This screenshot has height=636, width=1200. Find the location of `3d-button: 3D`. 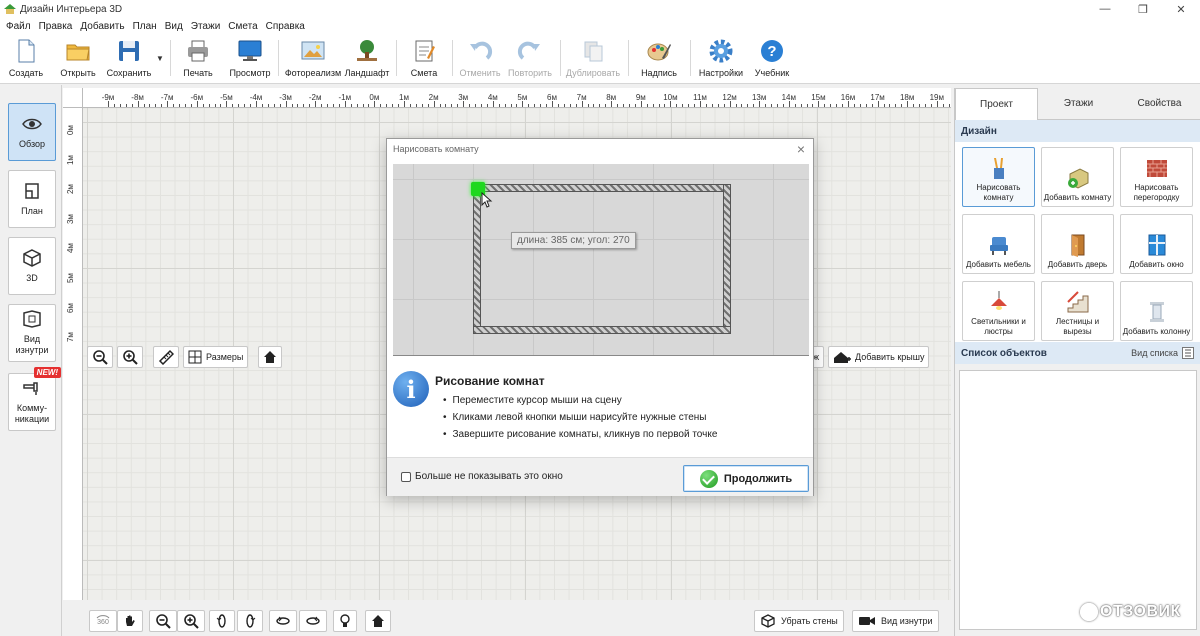

3d-button: 3D is located at coordinates (32, 266).